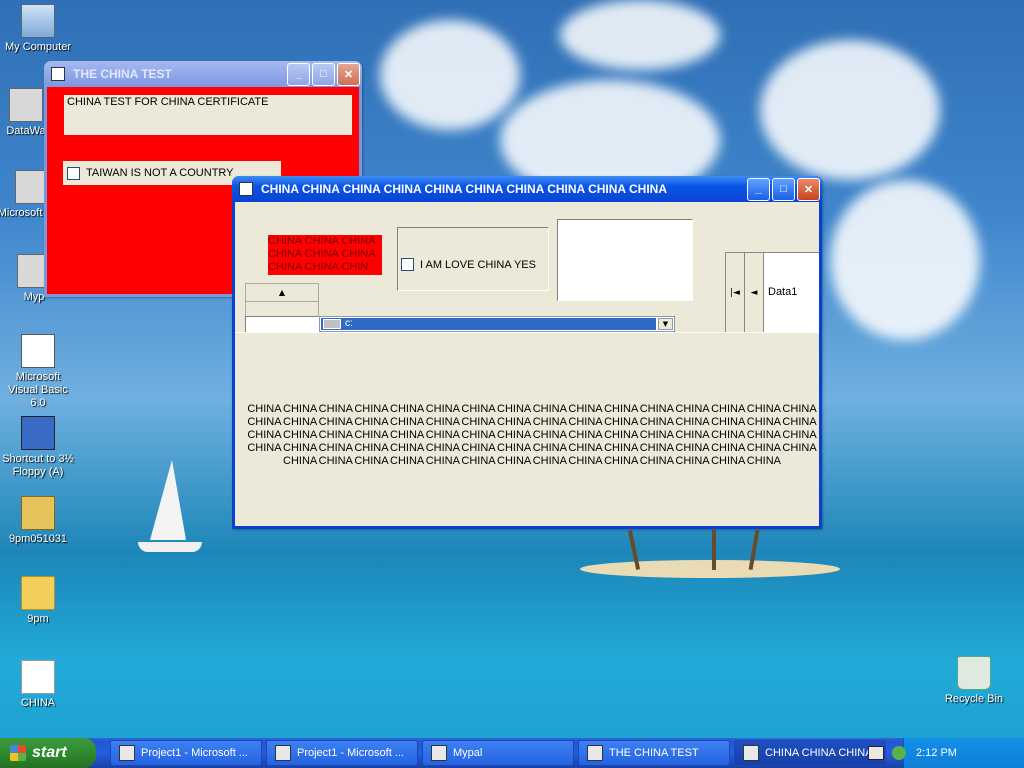  What do you see at coordinates (665, 324) in the screenshot?
I see `chevron-down-icon: ▼` at bounding box center [665, 324].